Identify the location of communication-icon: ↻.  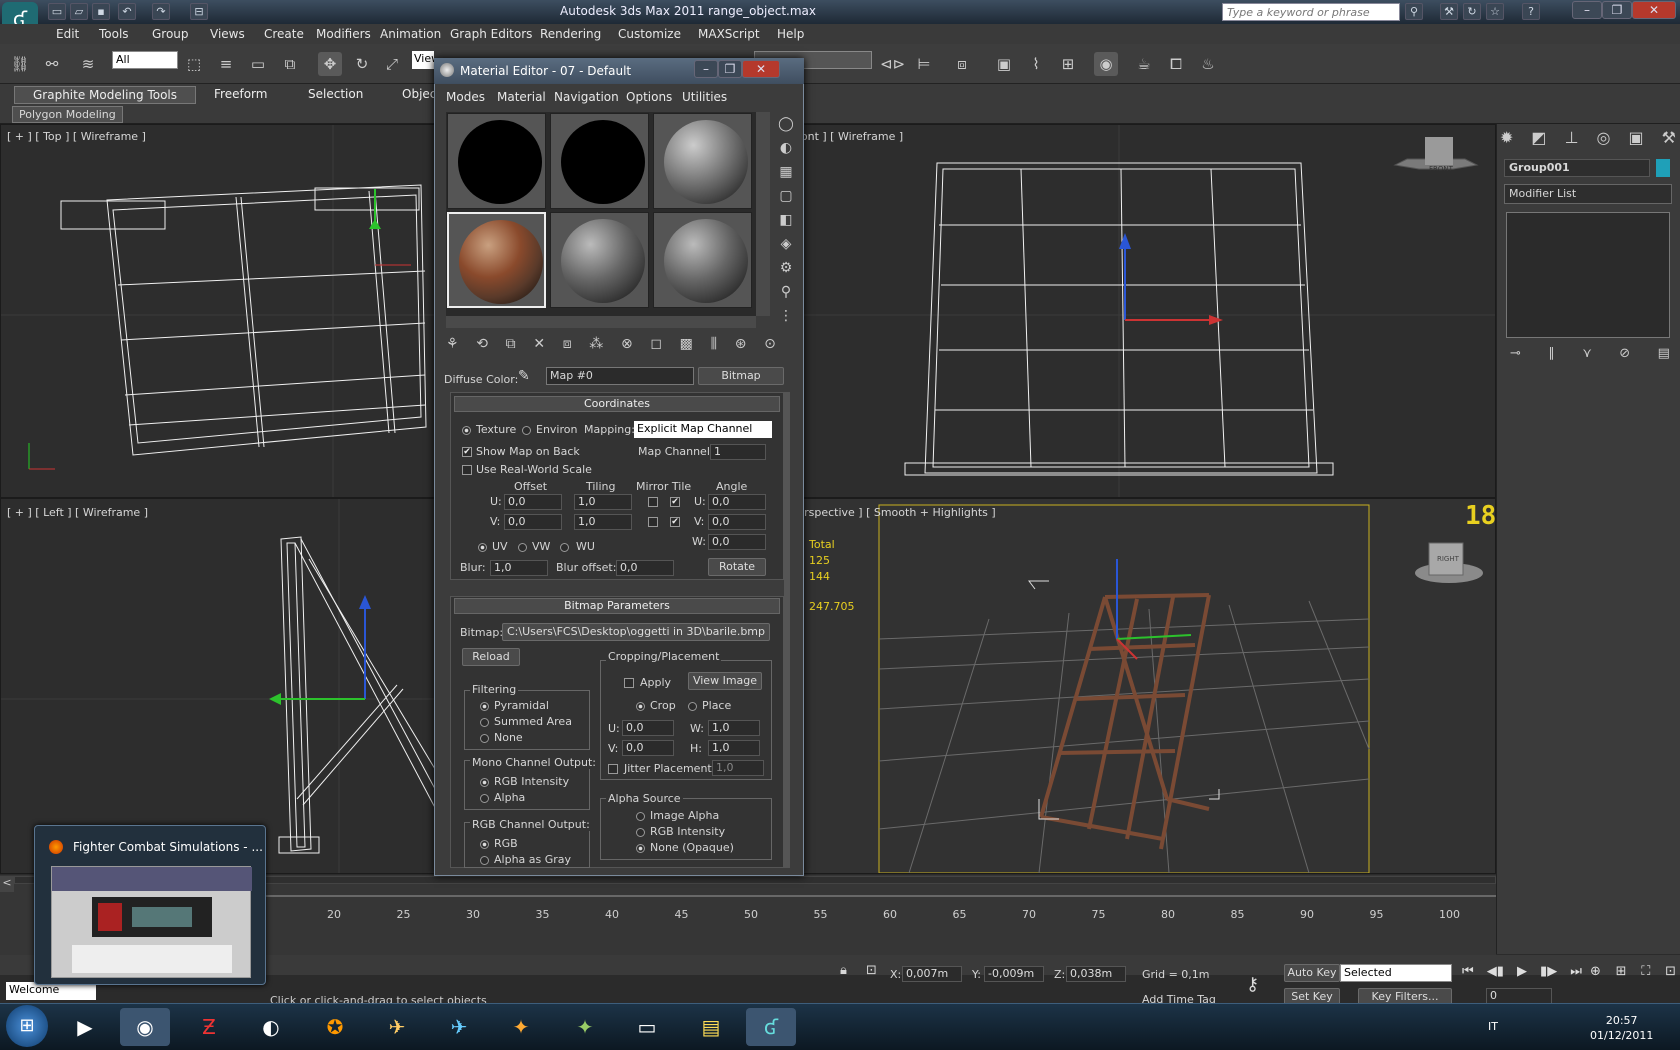
(1472, 11).